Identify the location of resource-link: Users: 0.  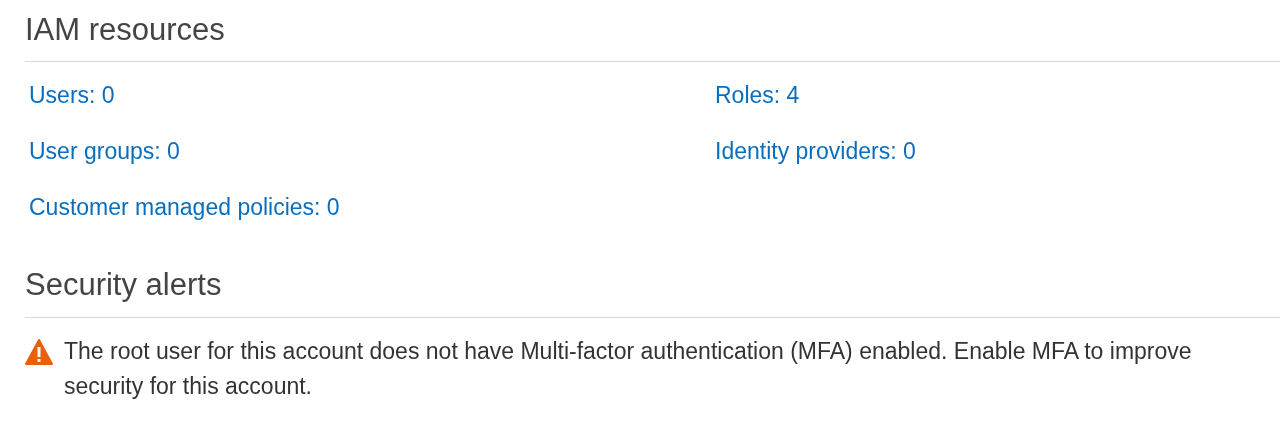
(72, 95).